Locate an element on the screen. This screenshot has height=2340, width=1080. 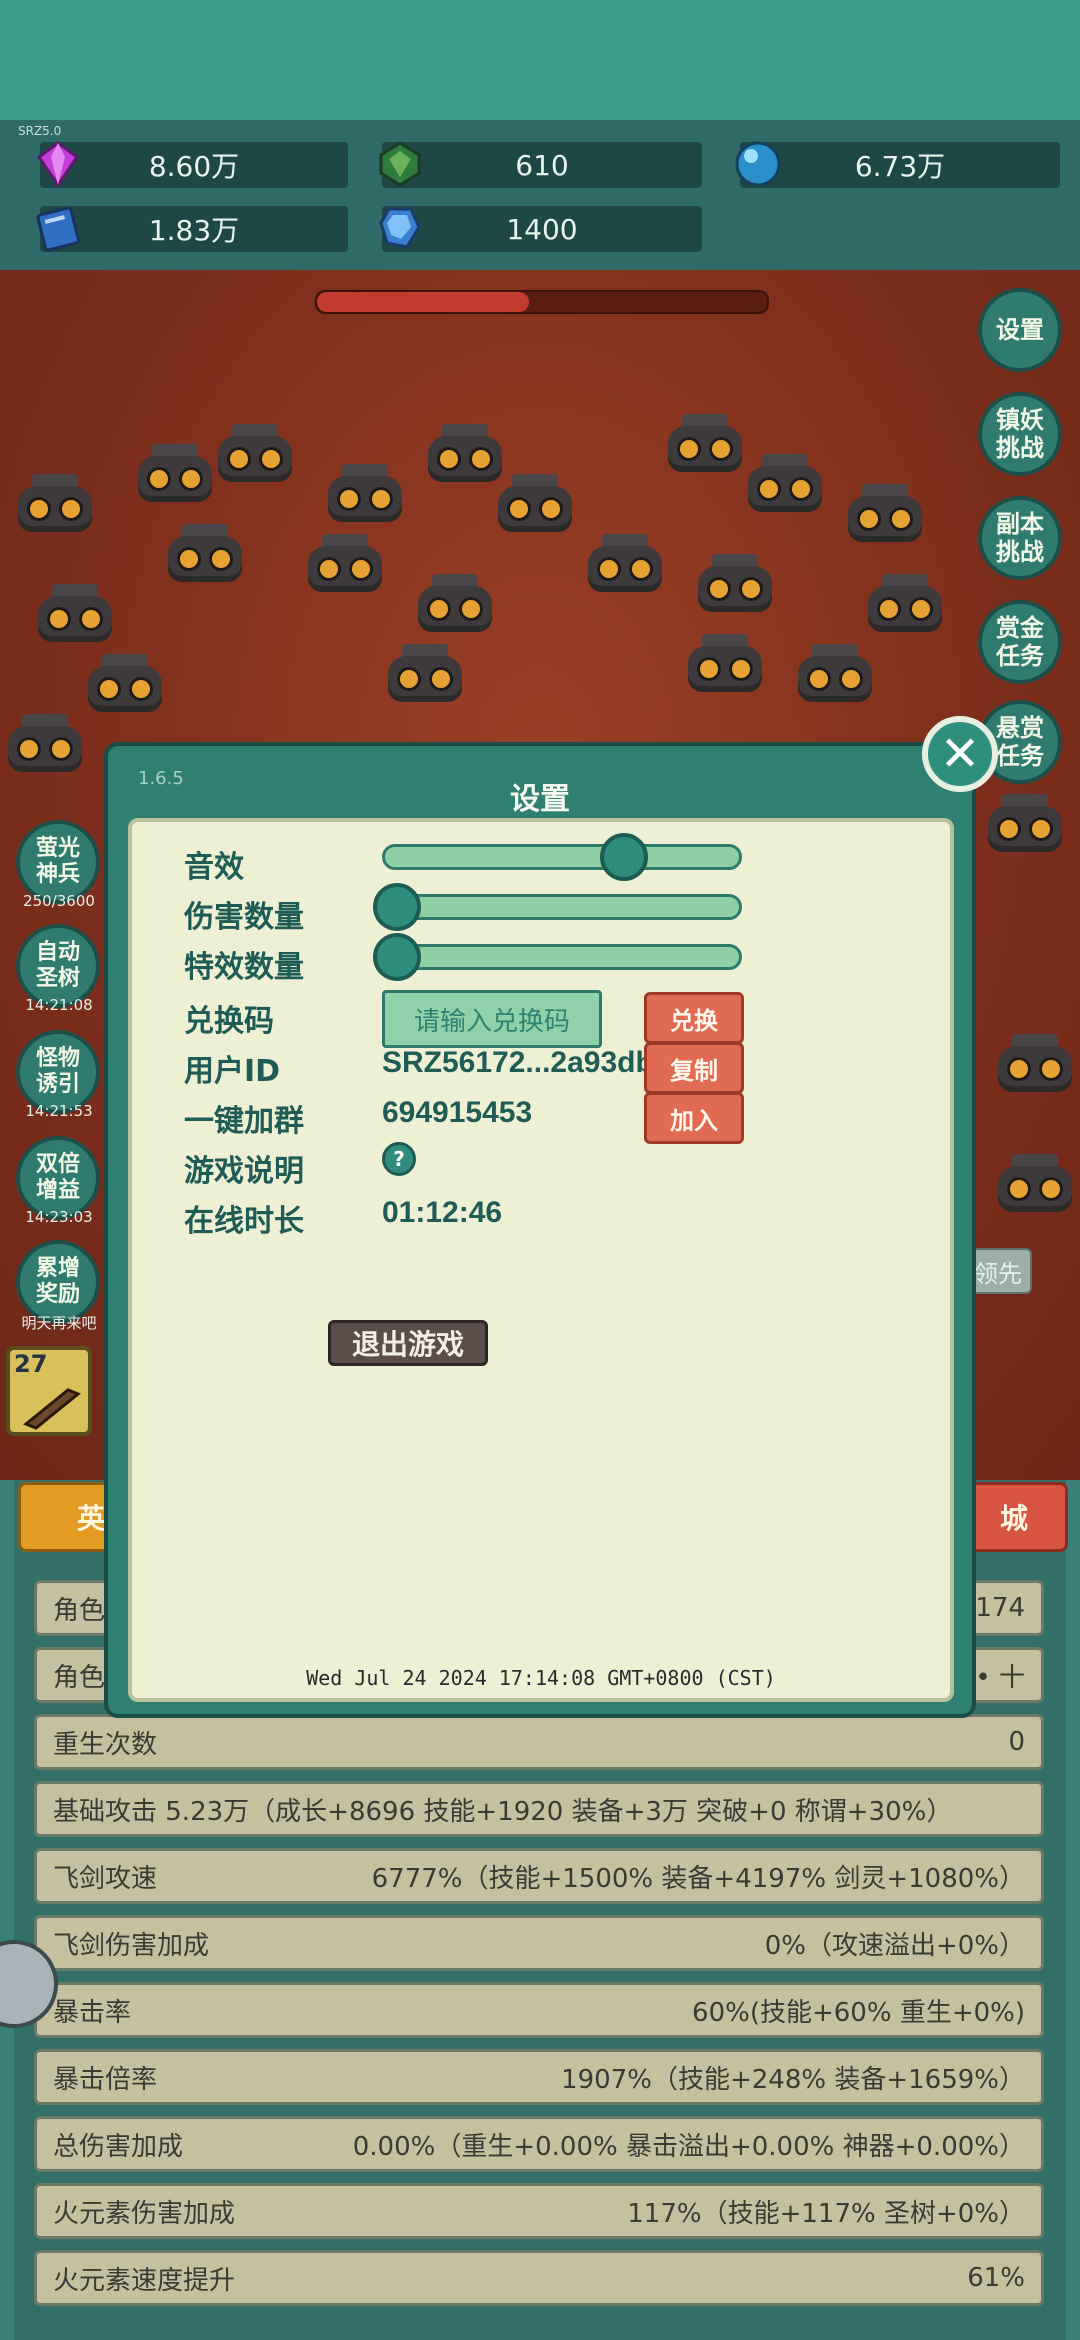
sword-icon is located at coordinates (52, 1409).